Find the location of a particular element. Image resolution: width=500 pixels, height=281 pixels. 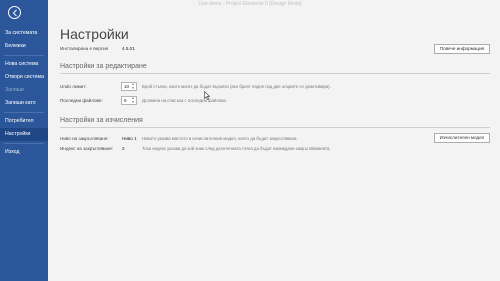

recent-files-value: 5 is located at coordinates (125, 100).